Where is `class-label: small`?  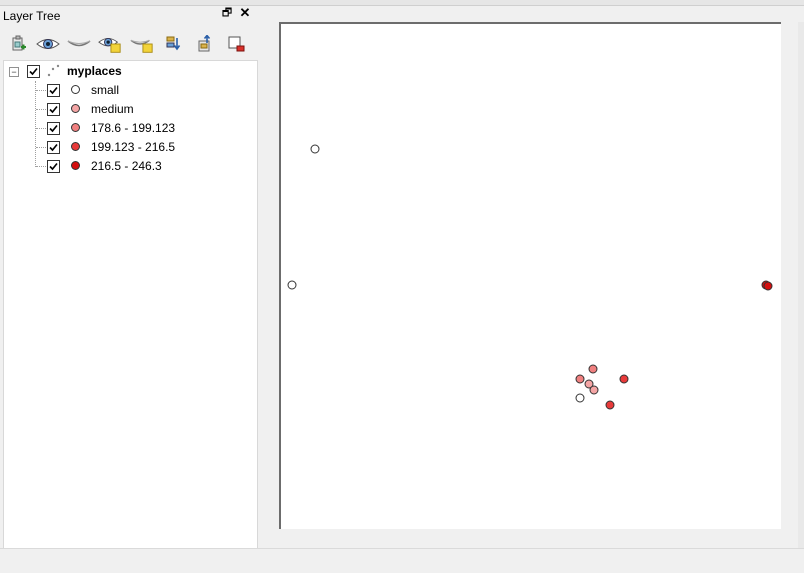 class-label: small is located at coordinates (105, 90).